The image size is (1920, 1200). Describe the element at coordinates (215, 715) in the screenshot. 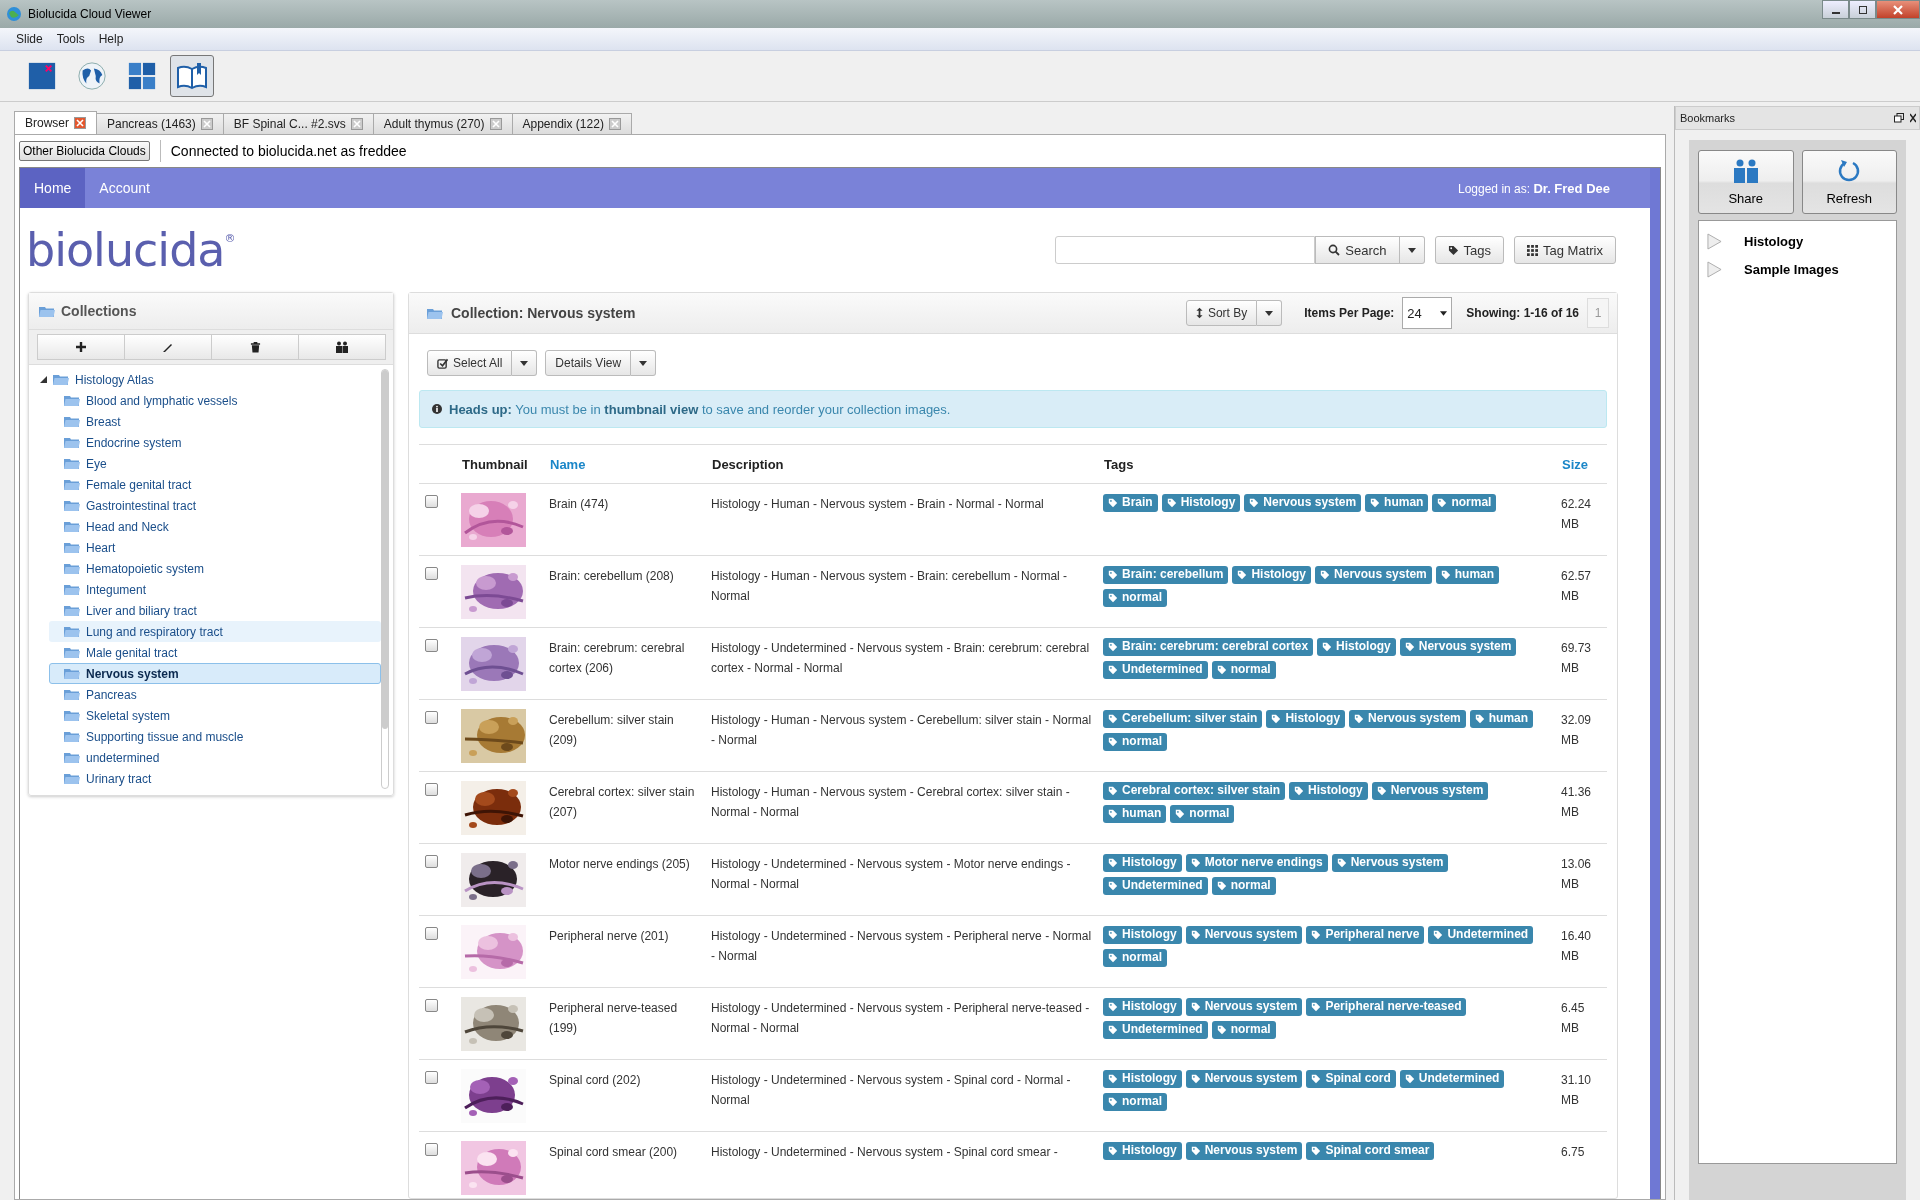

I see `tree-item: Skeletal system` at that location.